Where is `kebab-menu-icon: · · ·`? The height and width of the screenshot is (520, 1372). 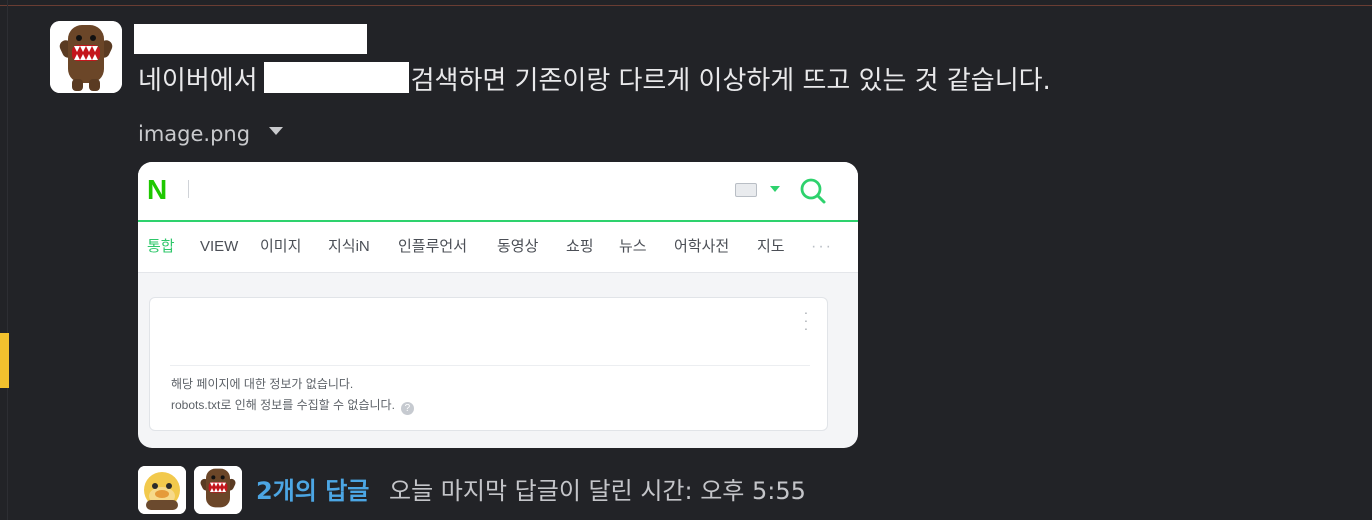
kebab-menu-icon: · · · is located at coordinates (806, 320).